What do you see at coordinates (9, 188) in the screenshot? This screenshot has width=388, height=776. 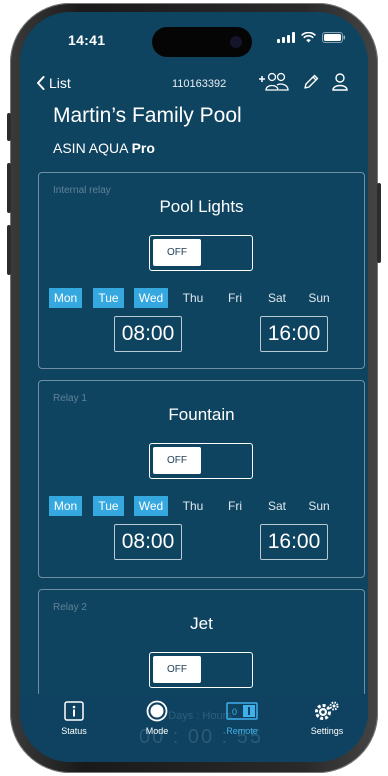 I see `volume-up-button` at bounding box center [9, 188].